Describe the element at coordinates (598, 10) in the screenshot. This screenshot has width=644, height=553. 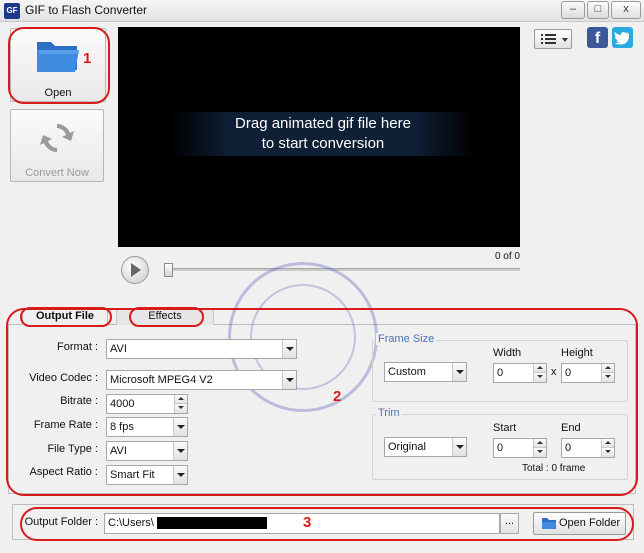
I see `maximize-button: □` at that location.